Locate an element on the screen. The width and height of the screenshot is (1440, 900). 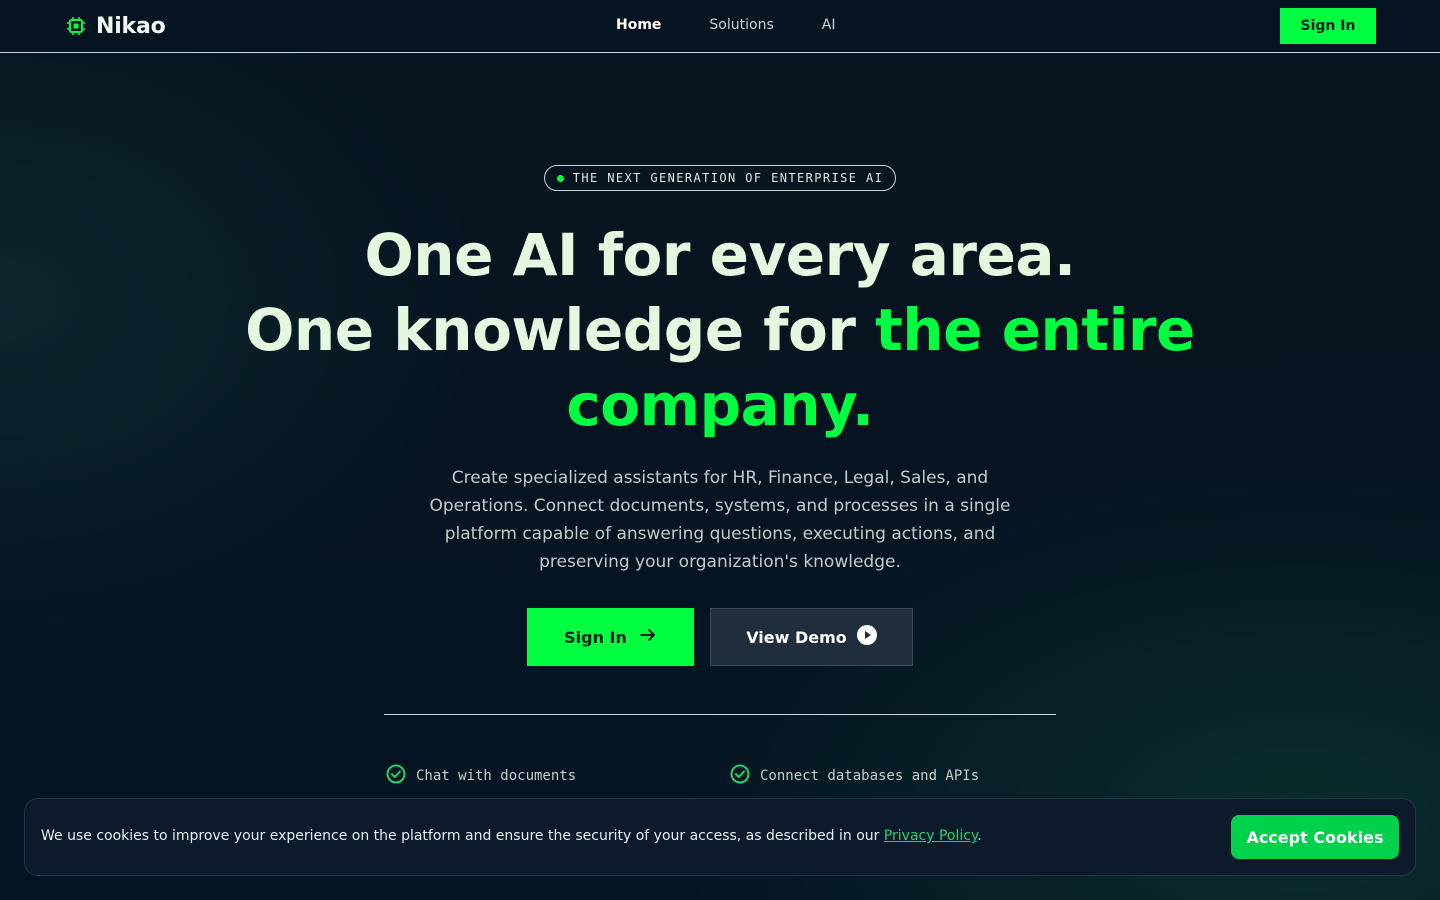
accept-cookies-button: Accept Cookies is located at coordinates (1315, 837).